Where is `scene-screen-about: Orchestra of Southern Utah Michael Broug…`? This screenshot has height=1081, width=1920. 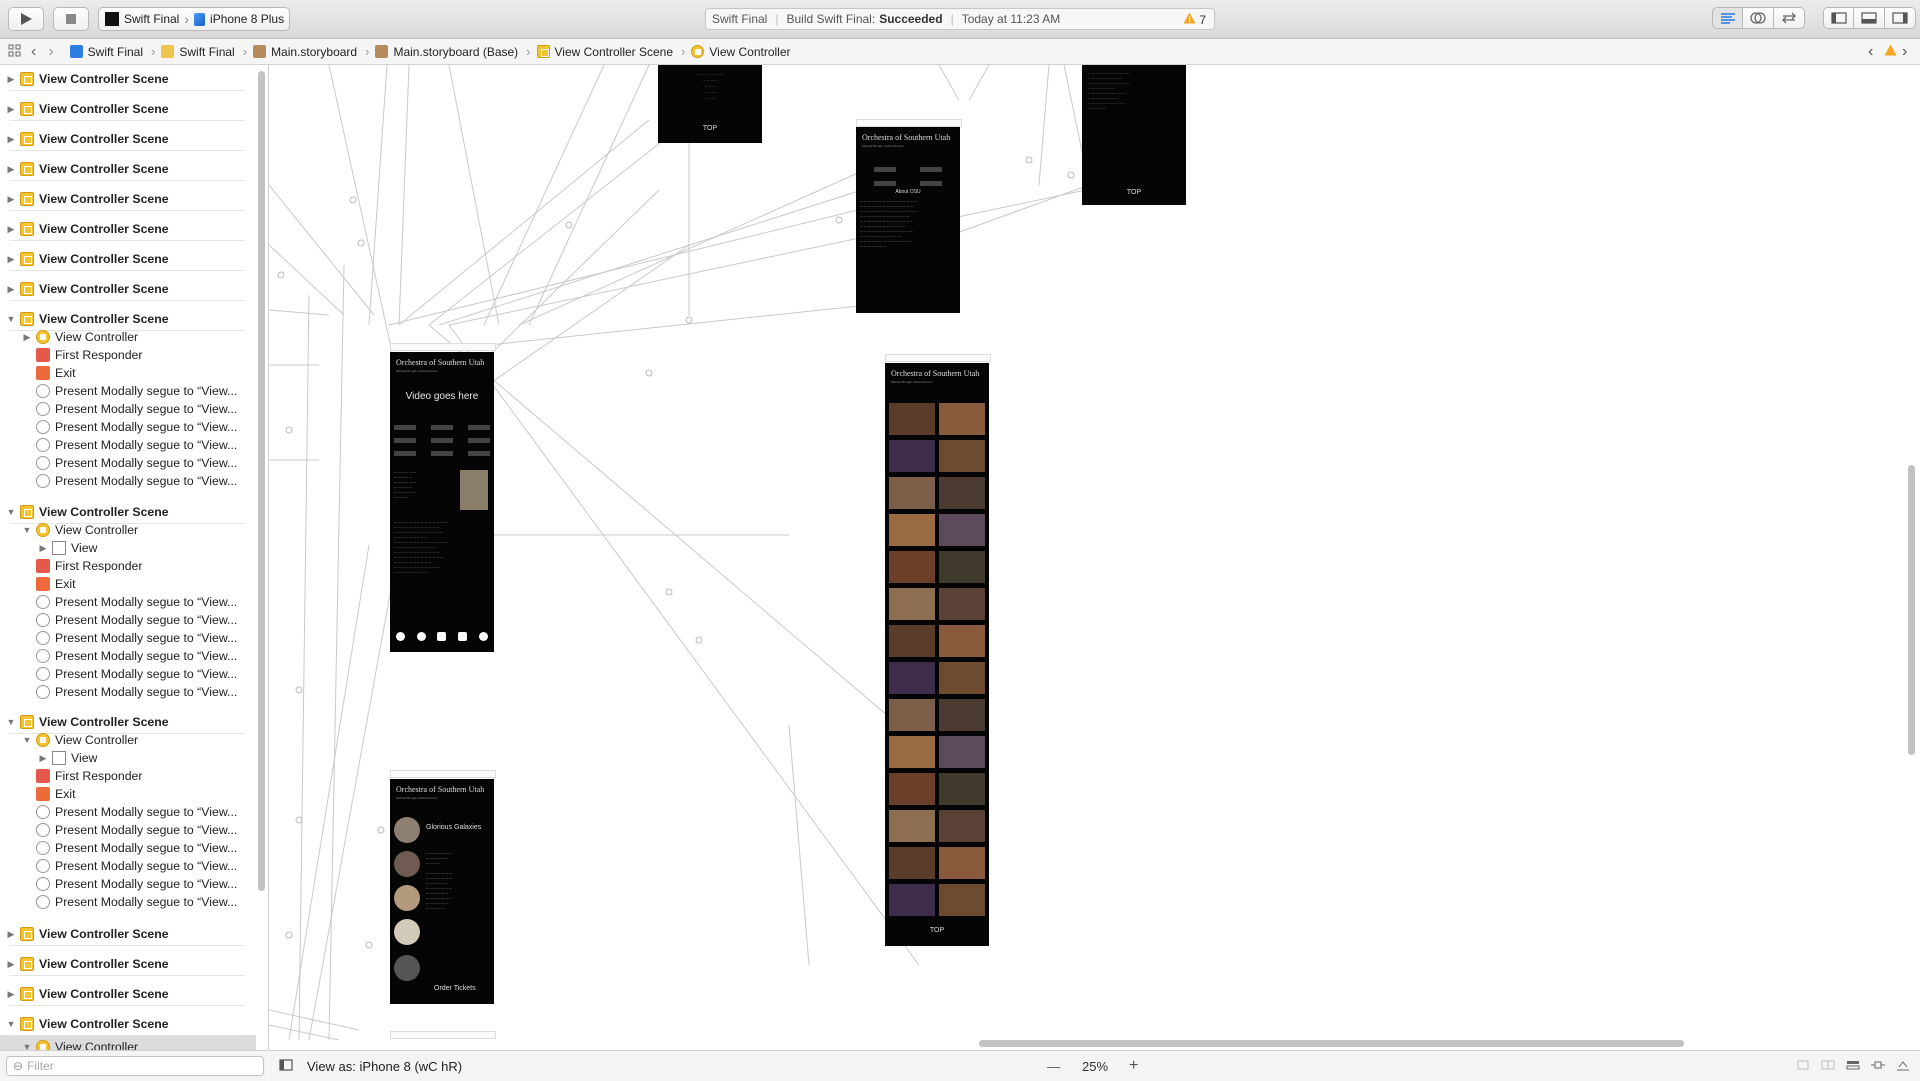
scene-screen-about: Orchestra of Southern Utah Michael Broug… is located at coordinates (908, 220).